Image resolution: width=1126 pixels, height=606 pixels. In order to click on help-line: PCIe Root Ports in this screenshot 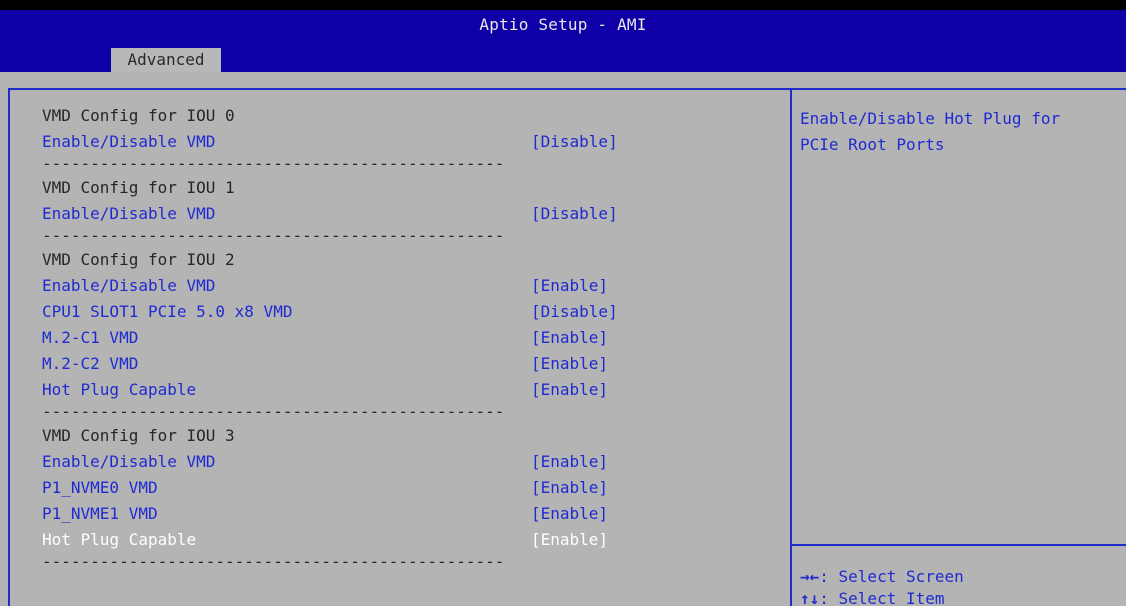, I will do `click(872, 144)`.